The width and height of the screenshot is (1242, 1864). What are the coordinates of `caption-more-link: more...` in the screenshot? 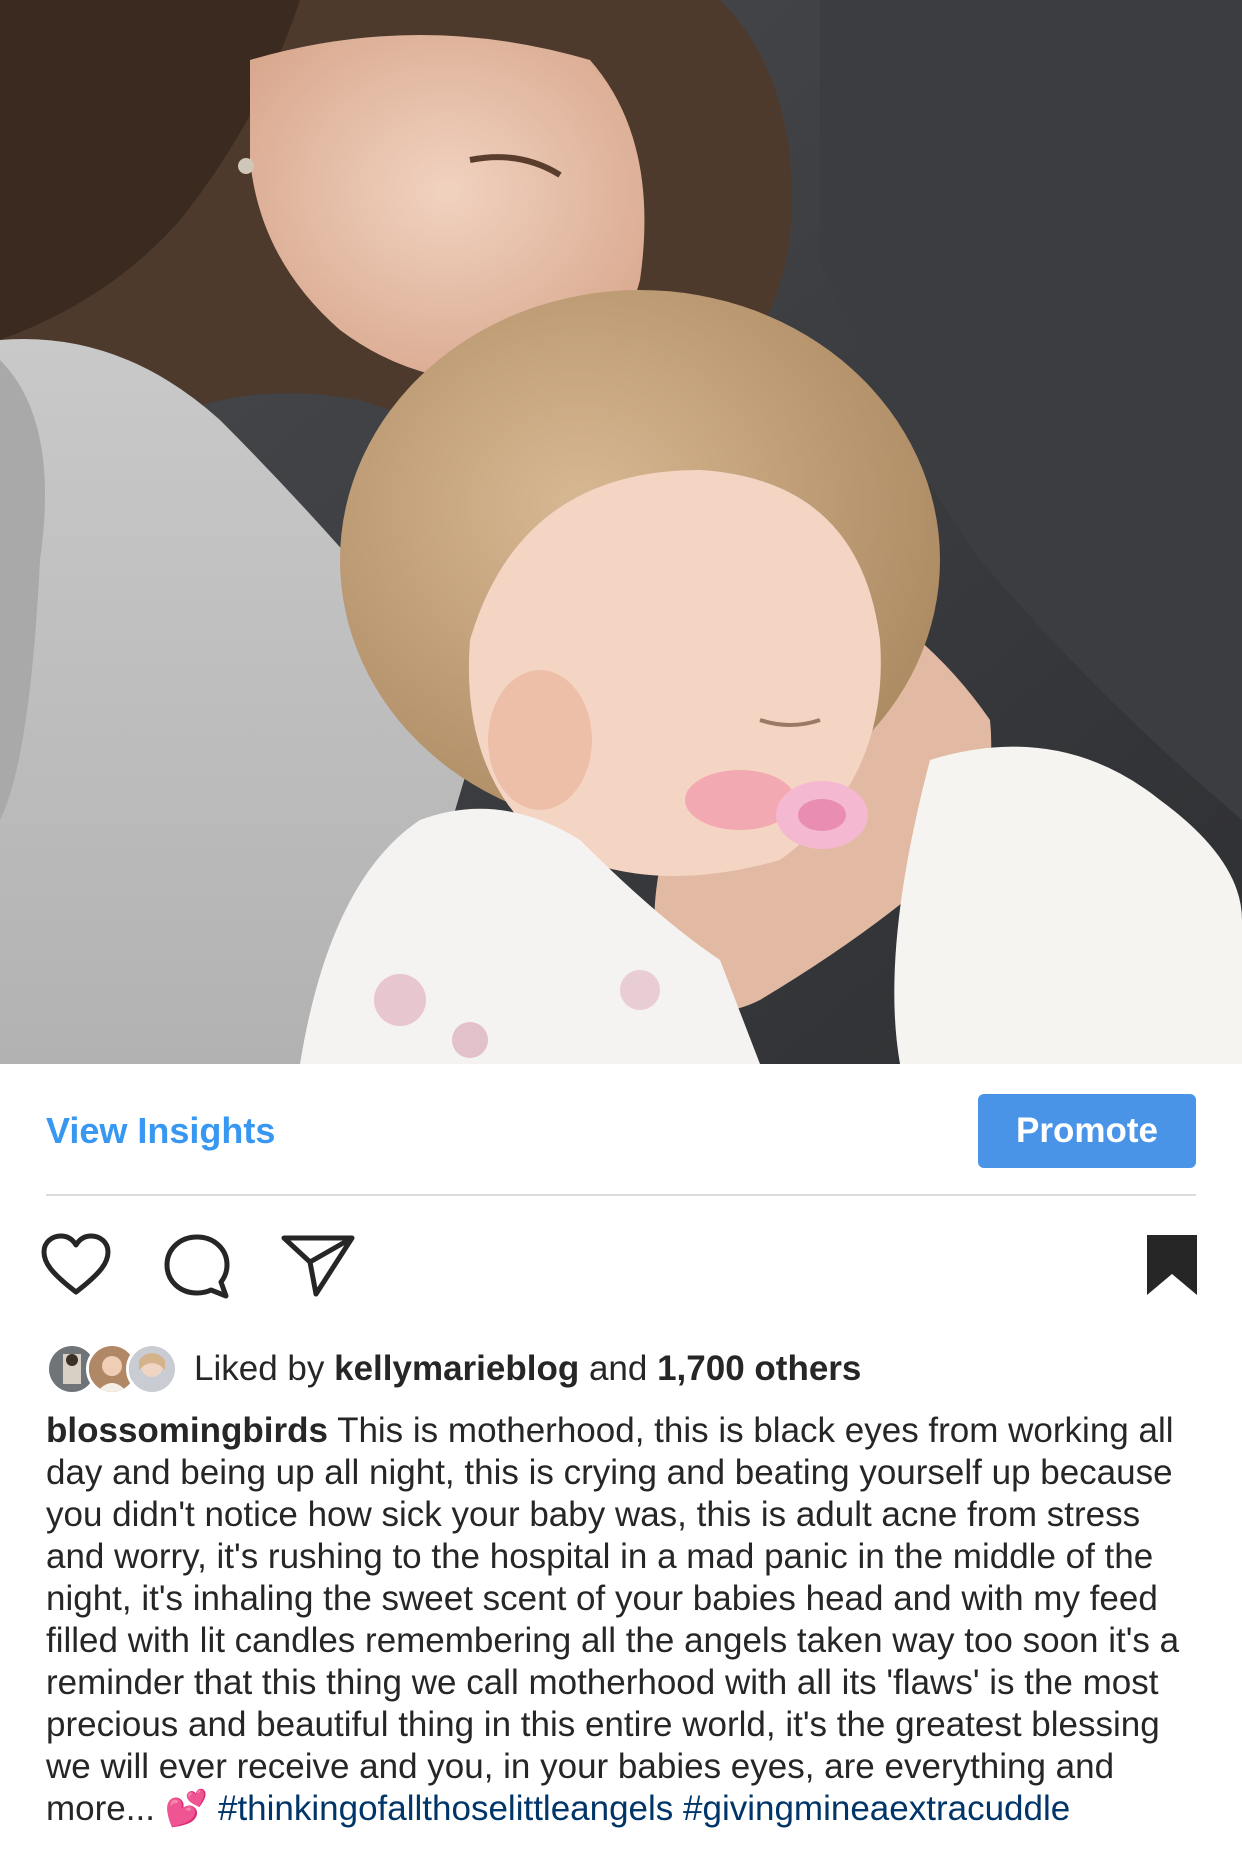 It's located at (100, 1808).